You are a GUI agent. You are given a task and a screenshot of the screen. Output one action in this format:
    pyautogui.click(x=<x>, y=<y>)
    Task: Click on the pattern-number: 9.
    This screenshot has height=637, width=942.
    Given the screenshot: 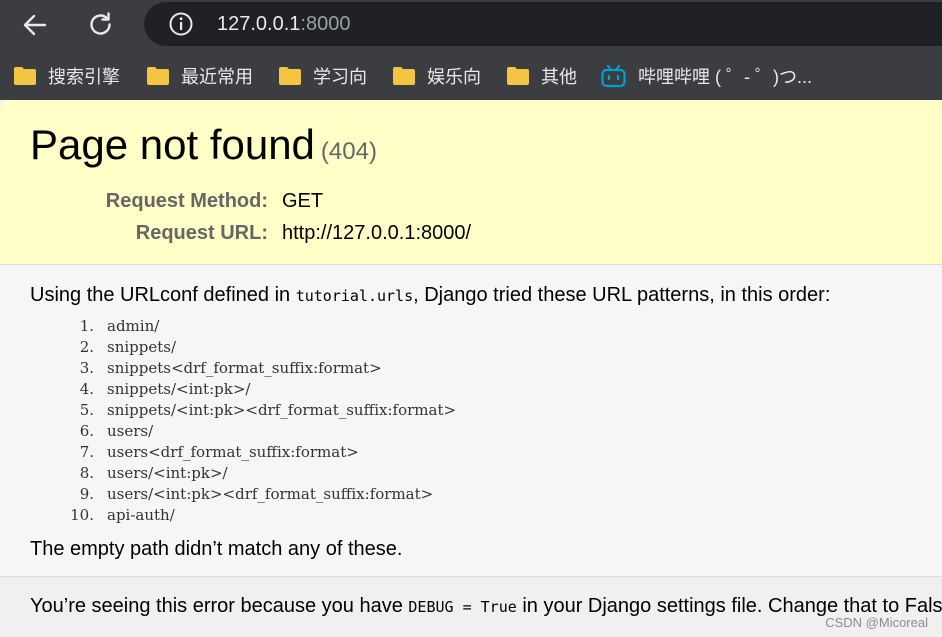 What is the action you would take?
    pyautogui.click(x=86, y=494)
    